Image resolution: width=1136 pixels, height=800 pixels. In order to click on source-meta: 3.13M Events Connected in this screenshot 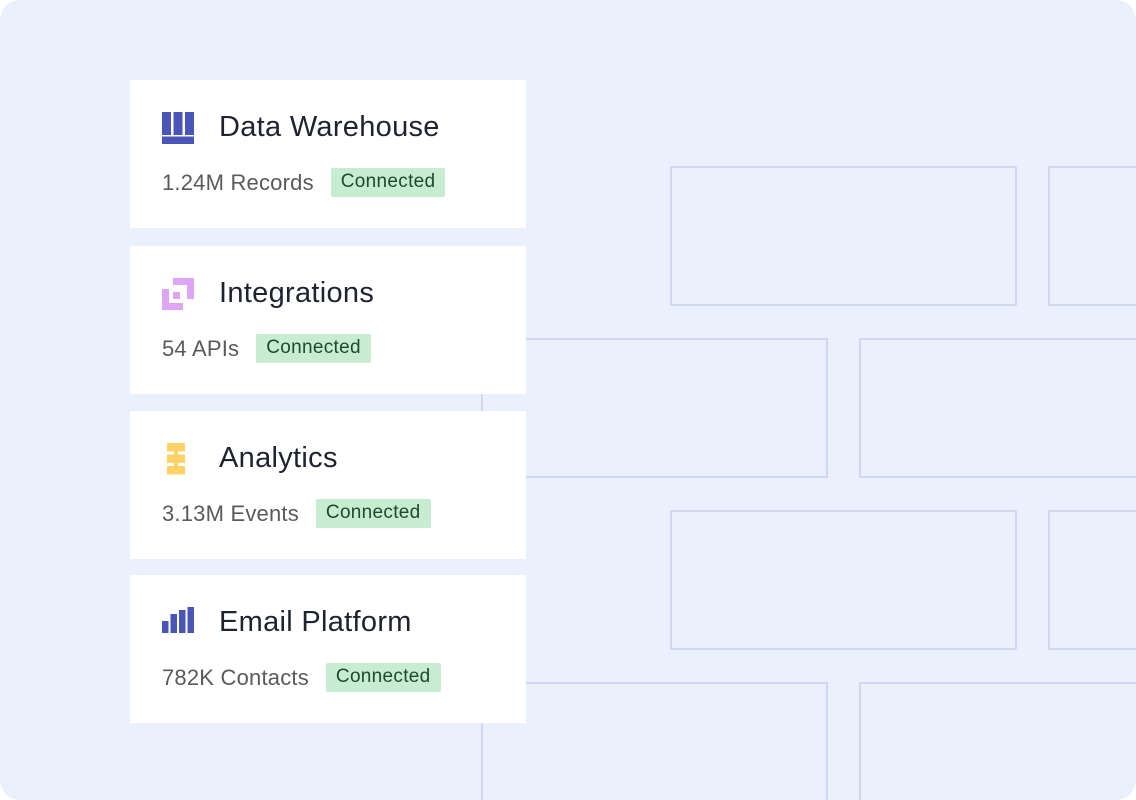, I will do `click(296, 513)`.